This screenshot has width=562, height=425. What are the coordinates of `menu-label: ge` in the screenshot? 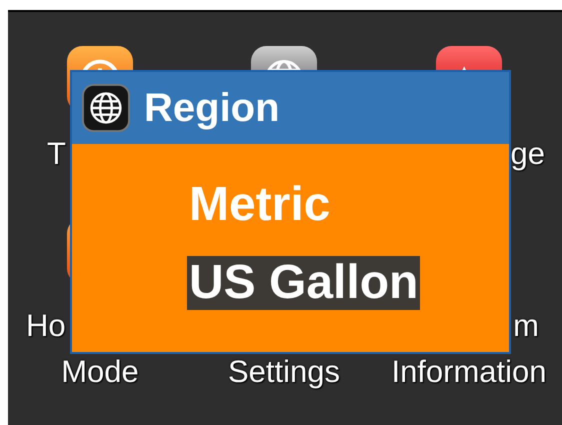 It's located at (527, 154).